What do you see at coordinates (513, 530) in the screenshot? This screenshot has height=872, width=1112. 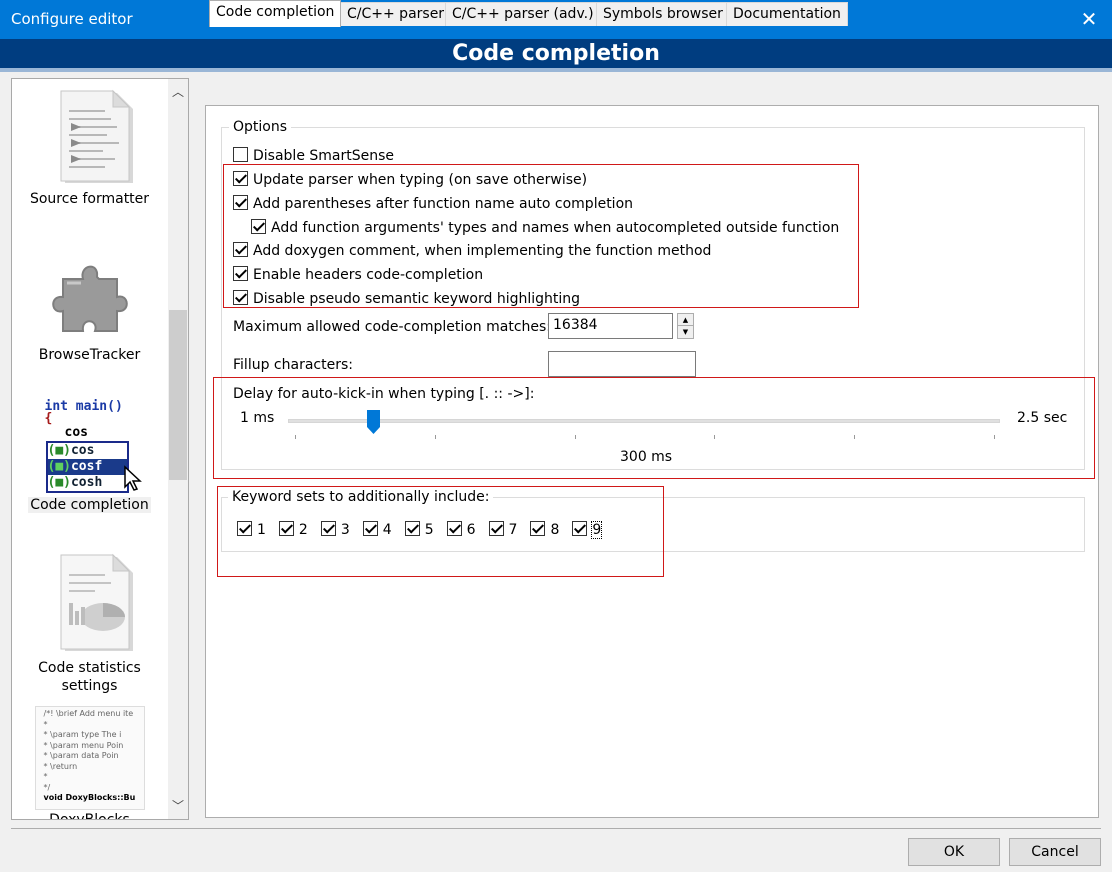 I see `checkbox-label: 7` at bounding box center [513, 530].